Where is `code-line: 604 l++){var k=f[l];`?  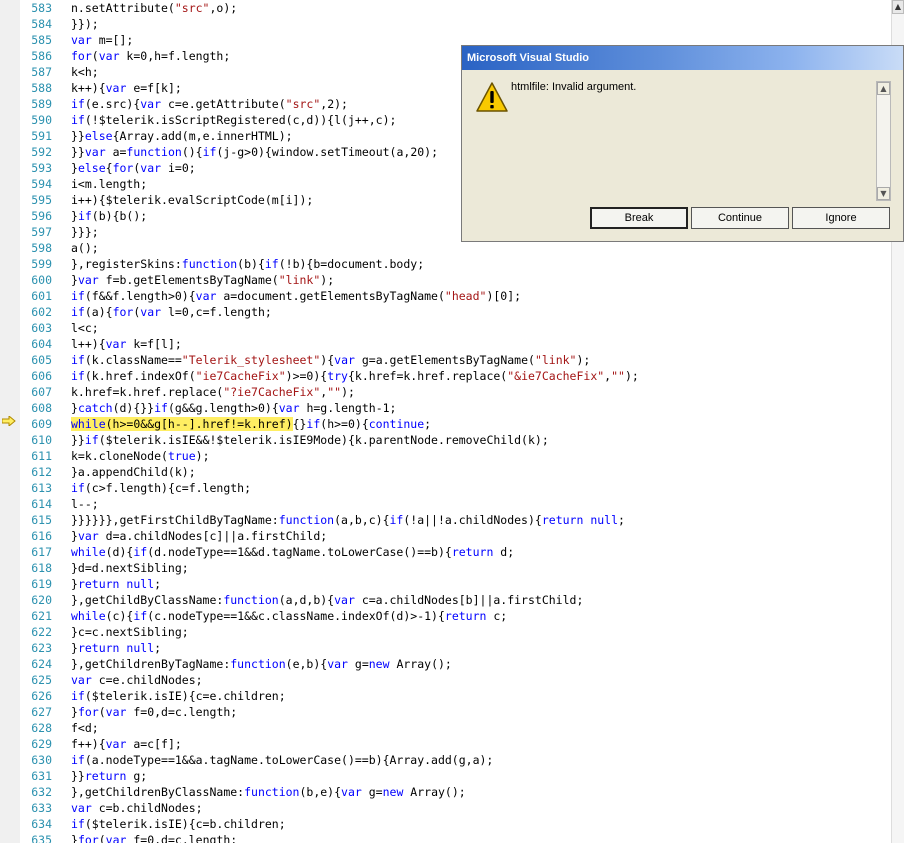
code-line: 604 l++){var k=f[l]; is located at coordinates (462, 344).